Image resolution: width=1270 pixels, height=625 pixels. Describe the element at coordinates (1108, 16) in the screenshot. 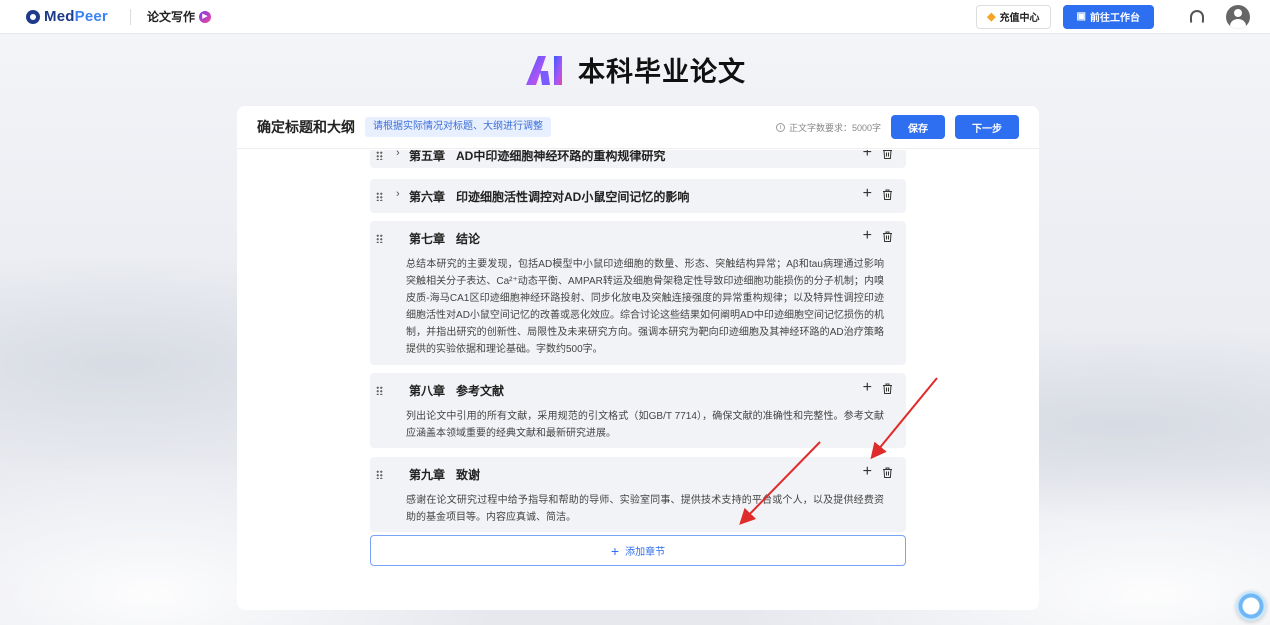

I see `go-to-workspace-button: ▣ 前往工作台` at that location.